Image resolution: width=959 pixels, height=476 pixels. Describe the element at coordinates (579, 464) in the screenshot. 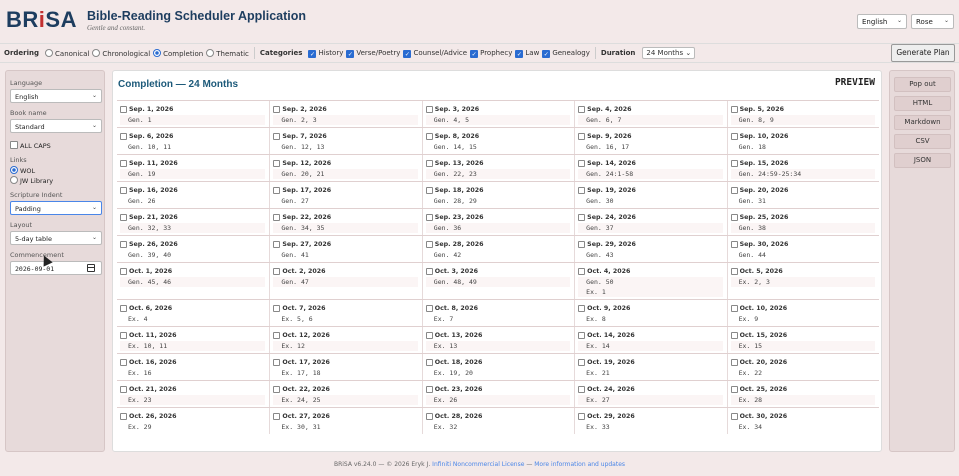

I see `more-info-link: More information and updates` at that location.